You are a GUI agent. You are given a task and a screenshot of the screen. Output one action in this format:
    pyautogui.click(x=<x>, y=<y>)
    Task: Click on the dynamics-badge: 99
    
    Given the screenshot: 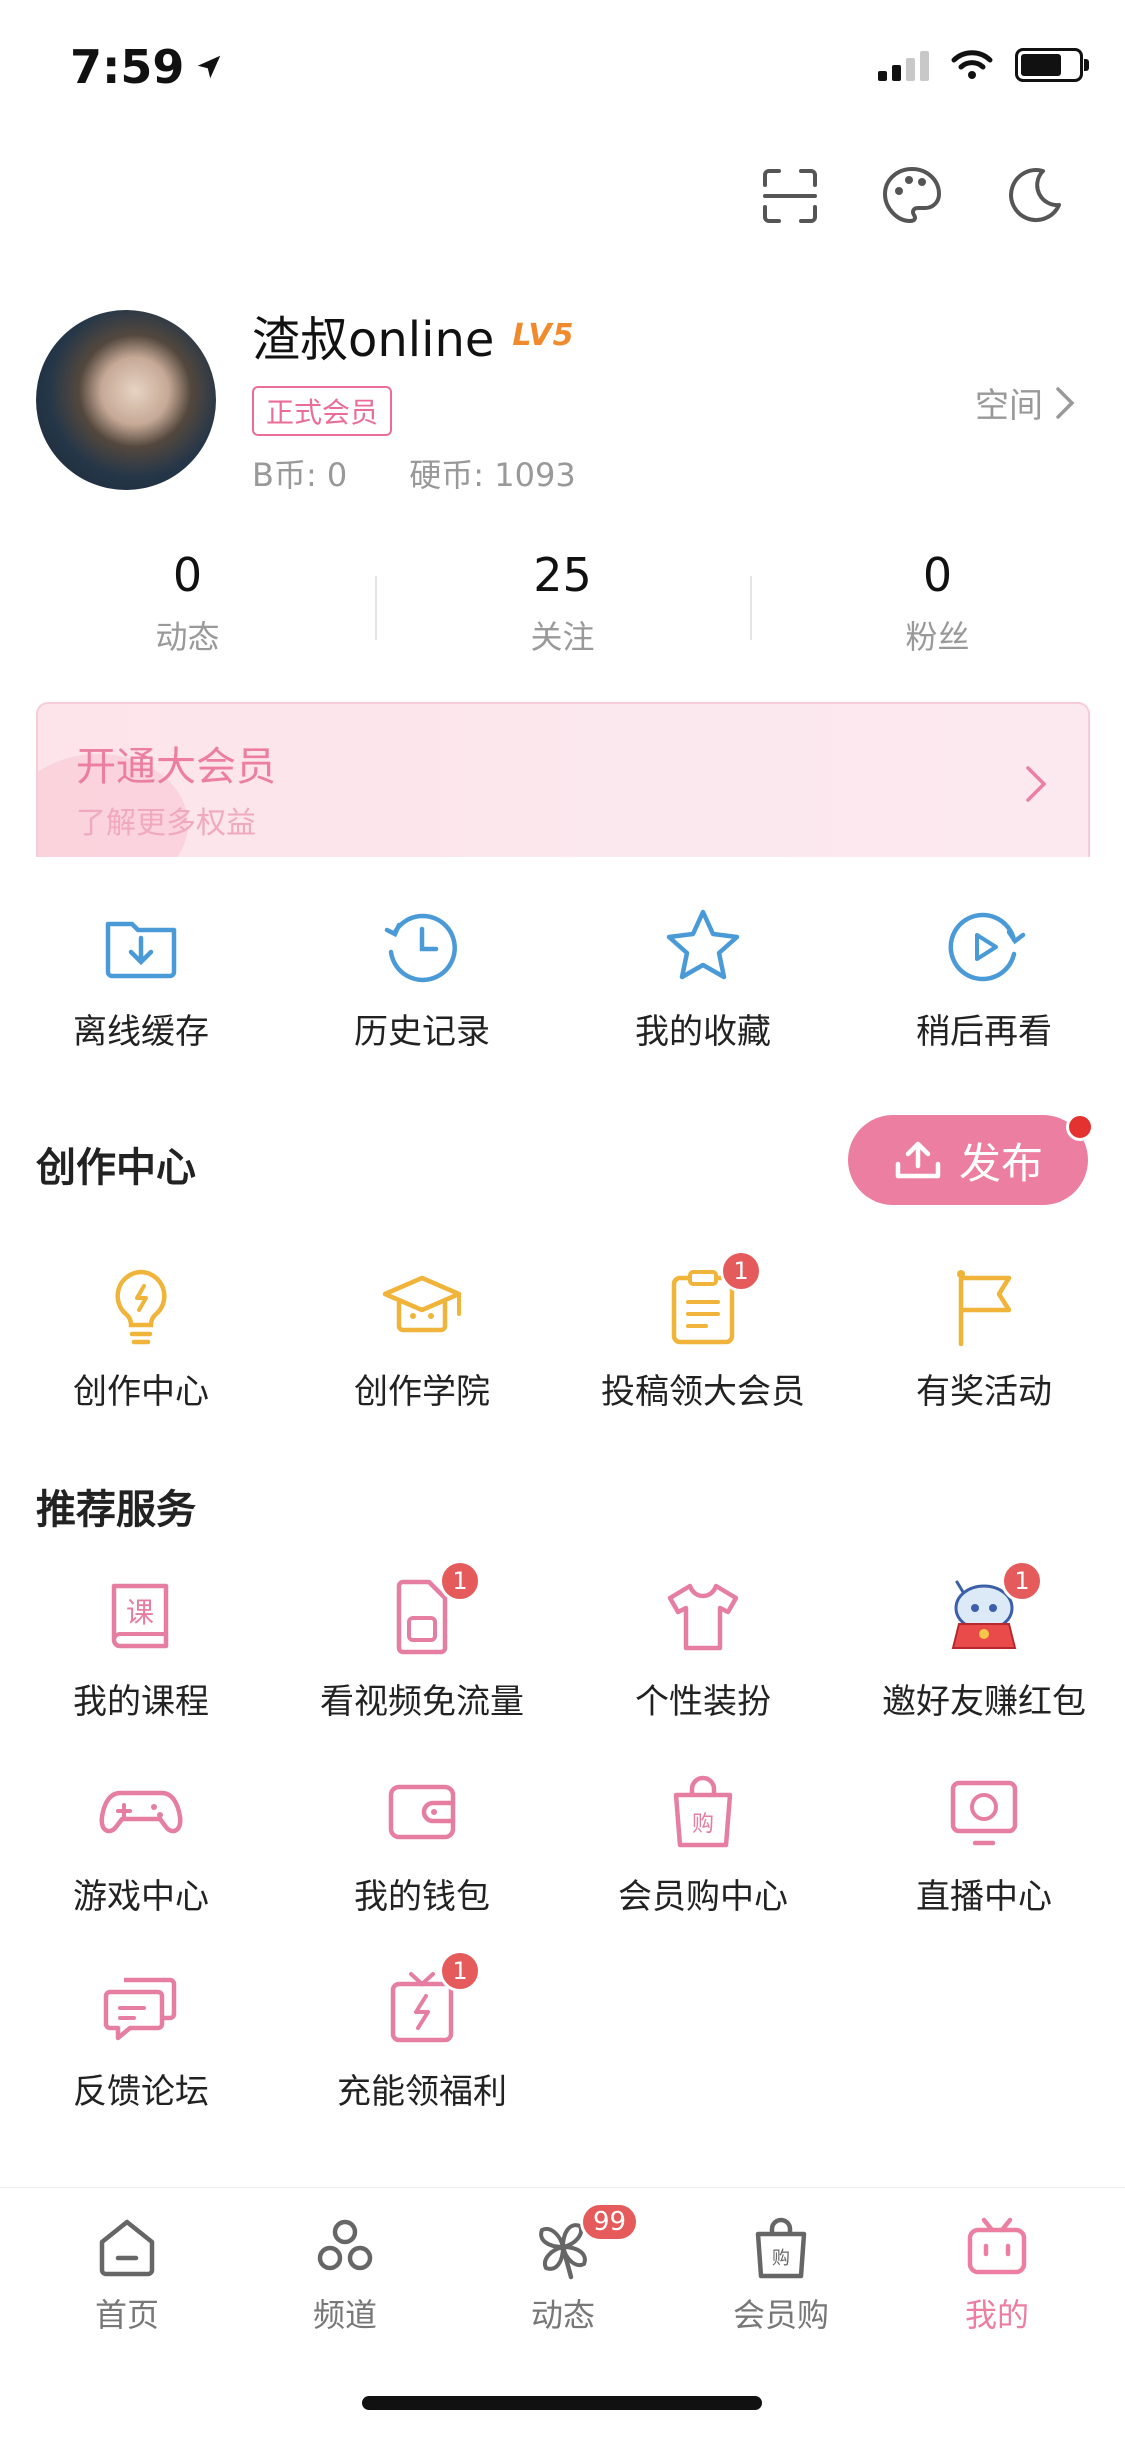 What is the action you would take?
    pyautogui.click(x=610, y=2222)
    